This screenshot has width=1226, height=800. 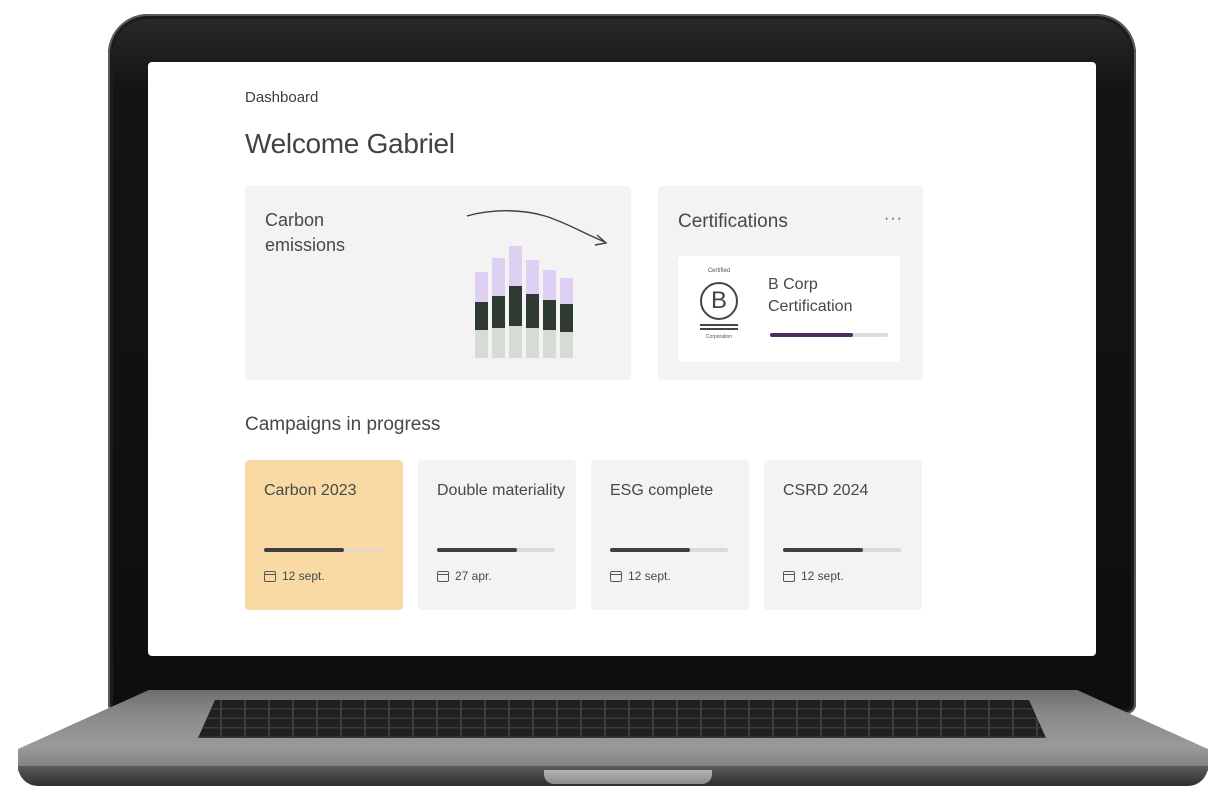 What do you see at coordinates (662, 490) in the screenshot?
I see `campaign-name: ESG complete` at bounding box center [662, 490].